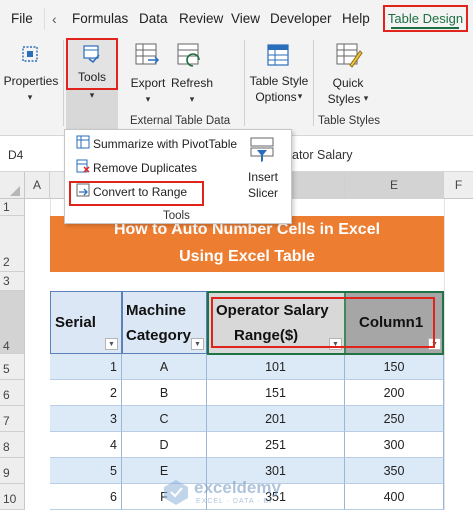 The height and width of the screenshot is (526, 473). Describe the element at coordinates (245, 18) in the screenshot. I see `tab-view: View` at that location.